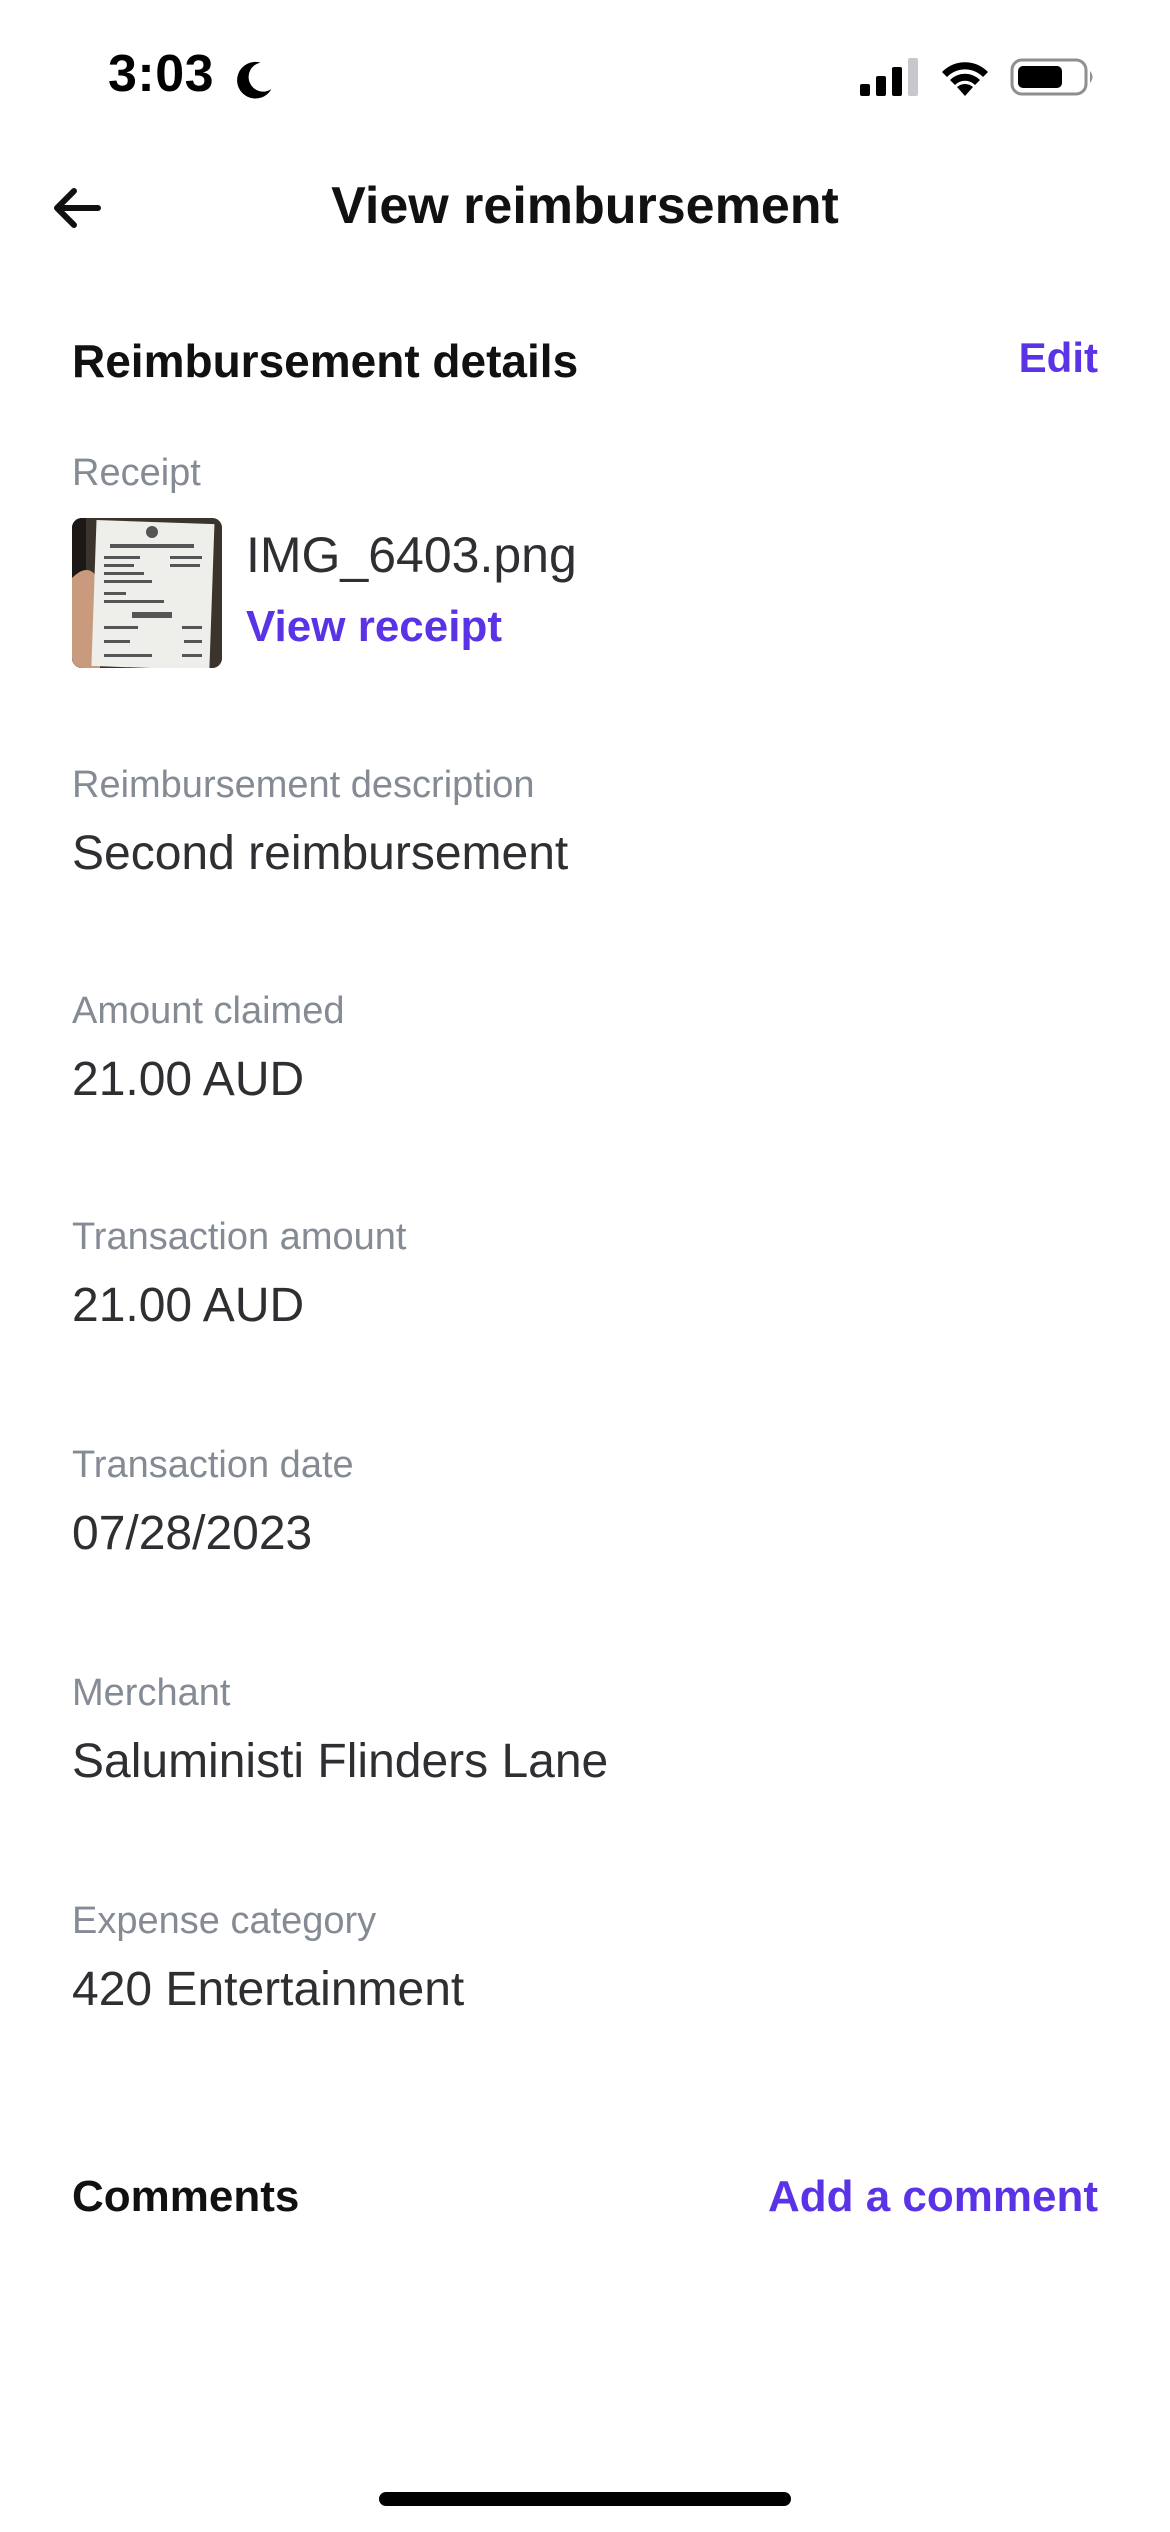 The width and height of the screenshot is (1170, 2532). Describe the element at coordinates (188, 1305) in the screenshot. I see `transaction-amount-value: 21.00 AUD` at that location.